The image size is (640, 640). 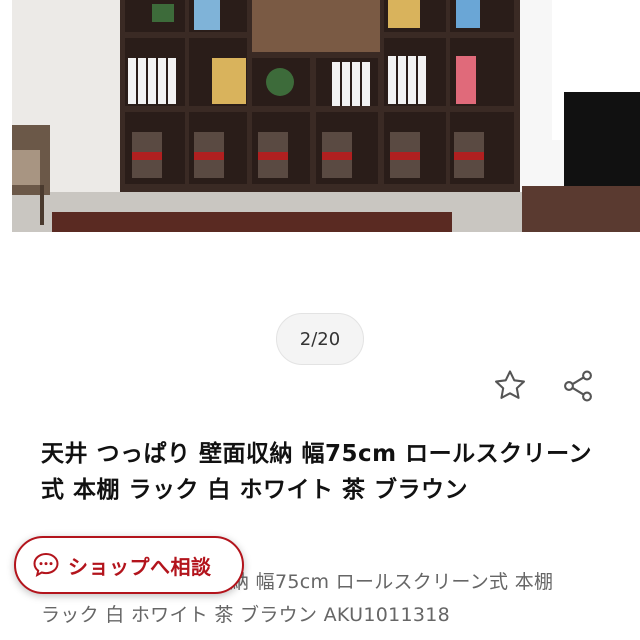 I want to click on star-outline-icon, so click(x=510, y=384).